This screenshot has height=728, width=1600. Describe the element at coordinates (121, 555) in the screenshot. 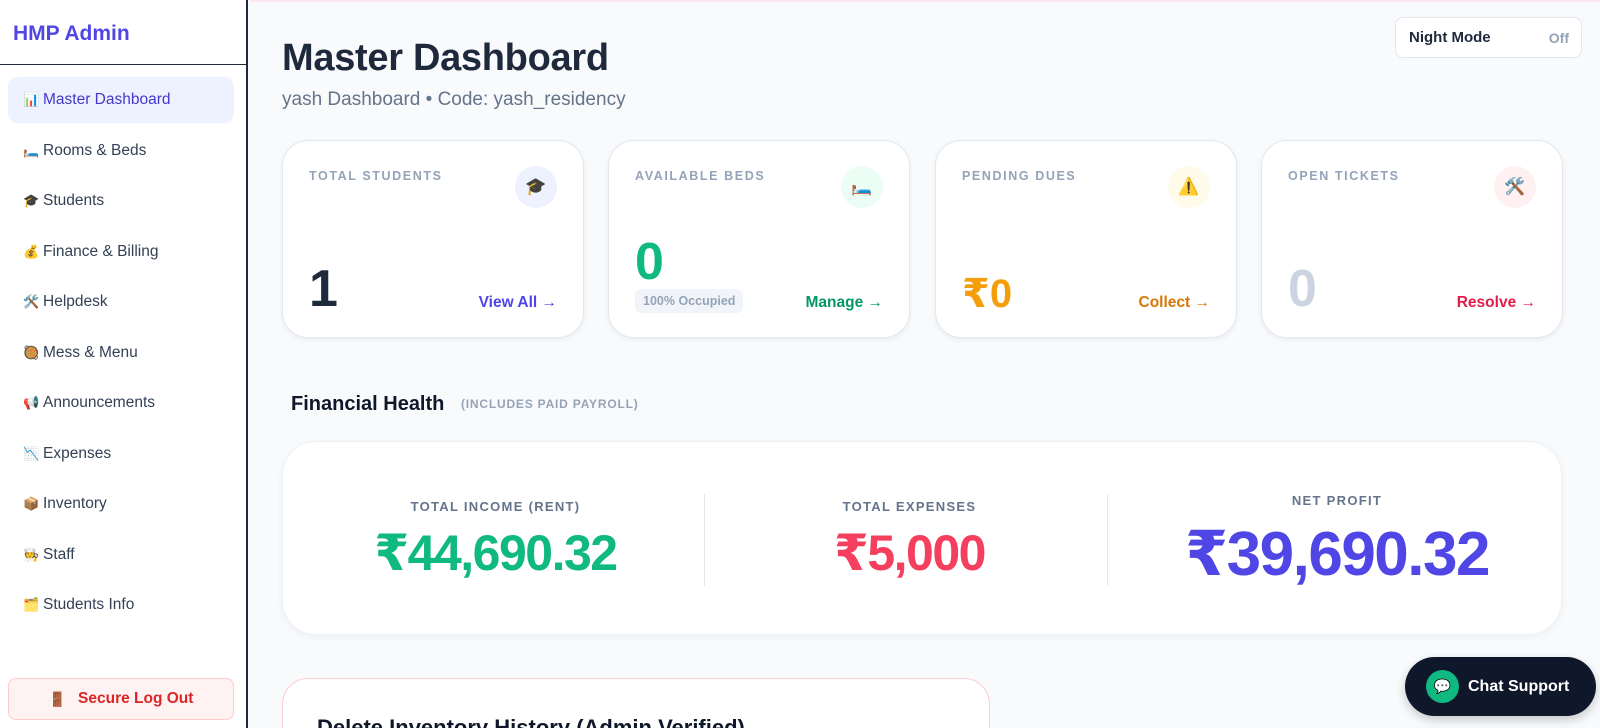

I see `sidebar-item-staff: 🧑‍🍳 Staff` at that location.